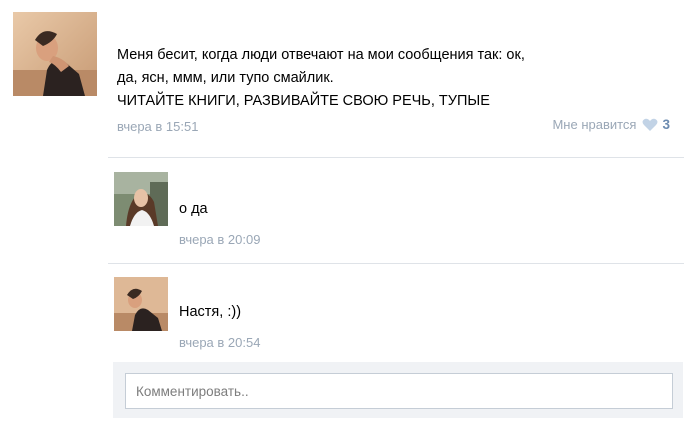 The width and height of the screenshot is (700, 437). Describe the element at coordinates (193, 209) in the screenshot. I see `comment-text: о да` at that location.